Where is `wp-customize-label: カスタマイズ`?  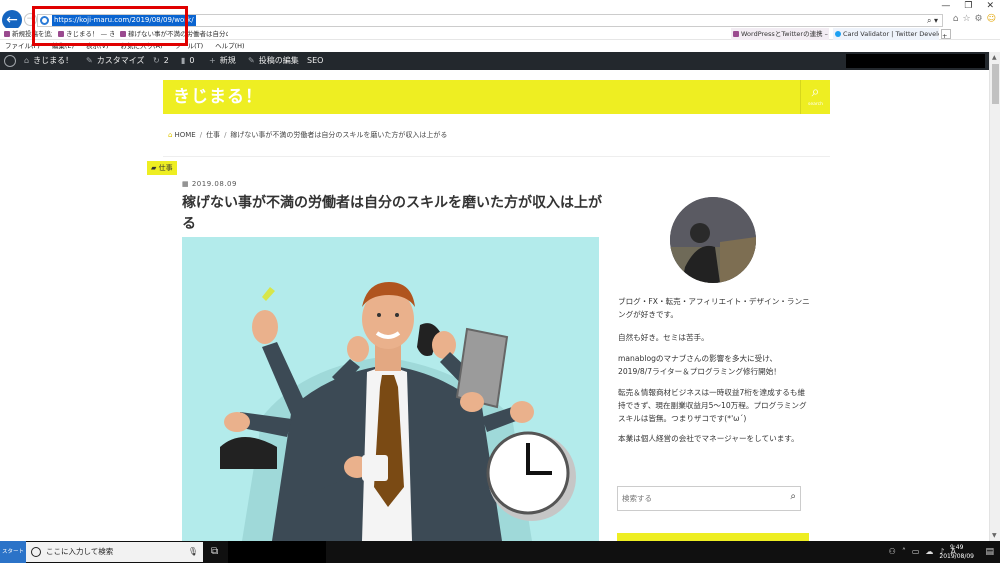 wp-customize-label: カスタマイズ is located at coordinates (120, 60).